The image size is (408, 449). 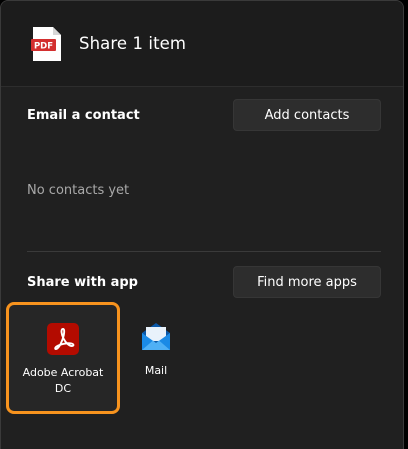 I want to click on no-contacts-text: No contacts yet, so click(x=78, y=190).